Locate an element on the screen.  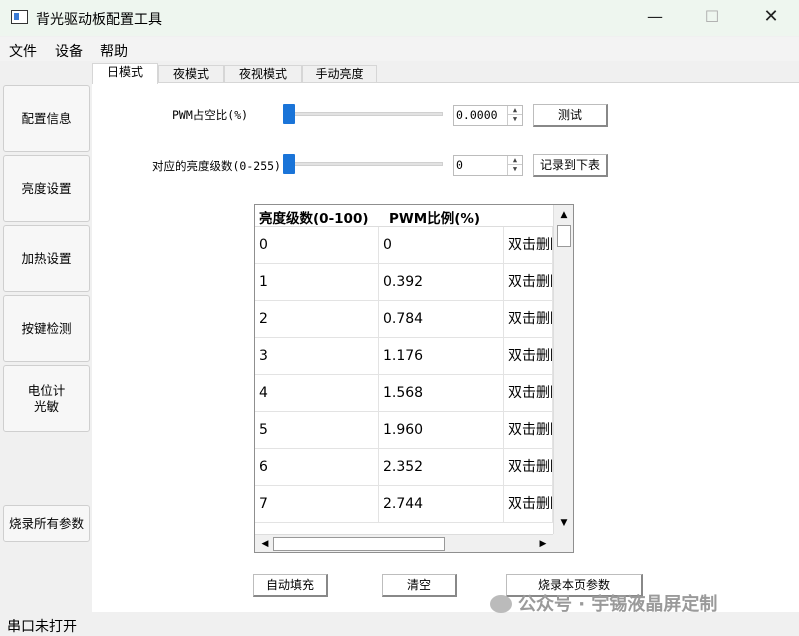
tab-day-mode: 日模式 is located at coordinates (125, 73).